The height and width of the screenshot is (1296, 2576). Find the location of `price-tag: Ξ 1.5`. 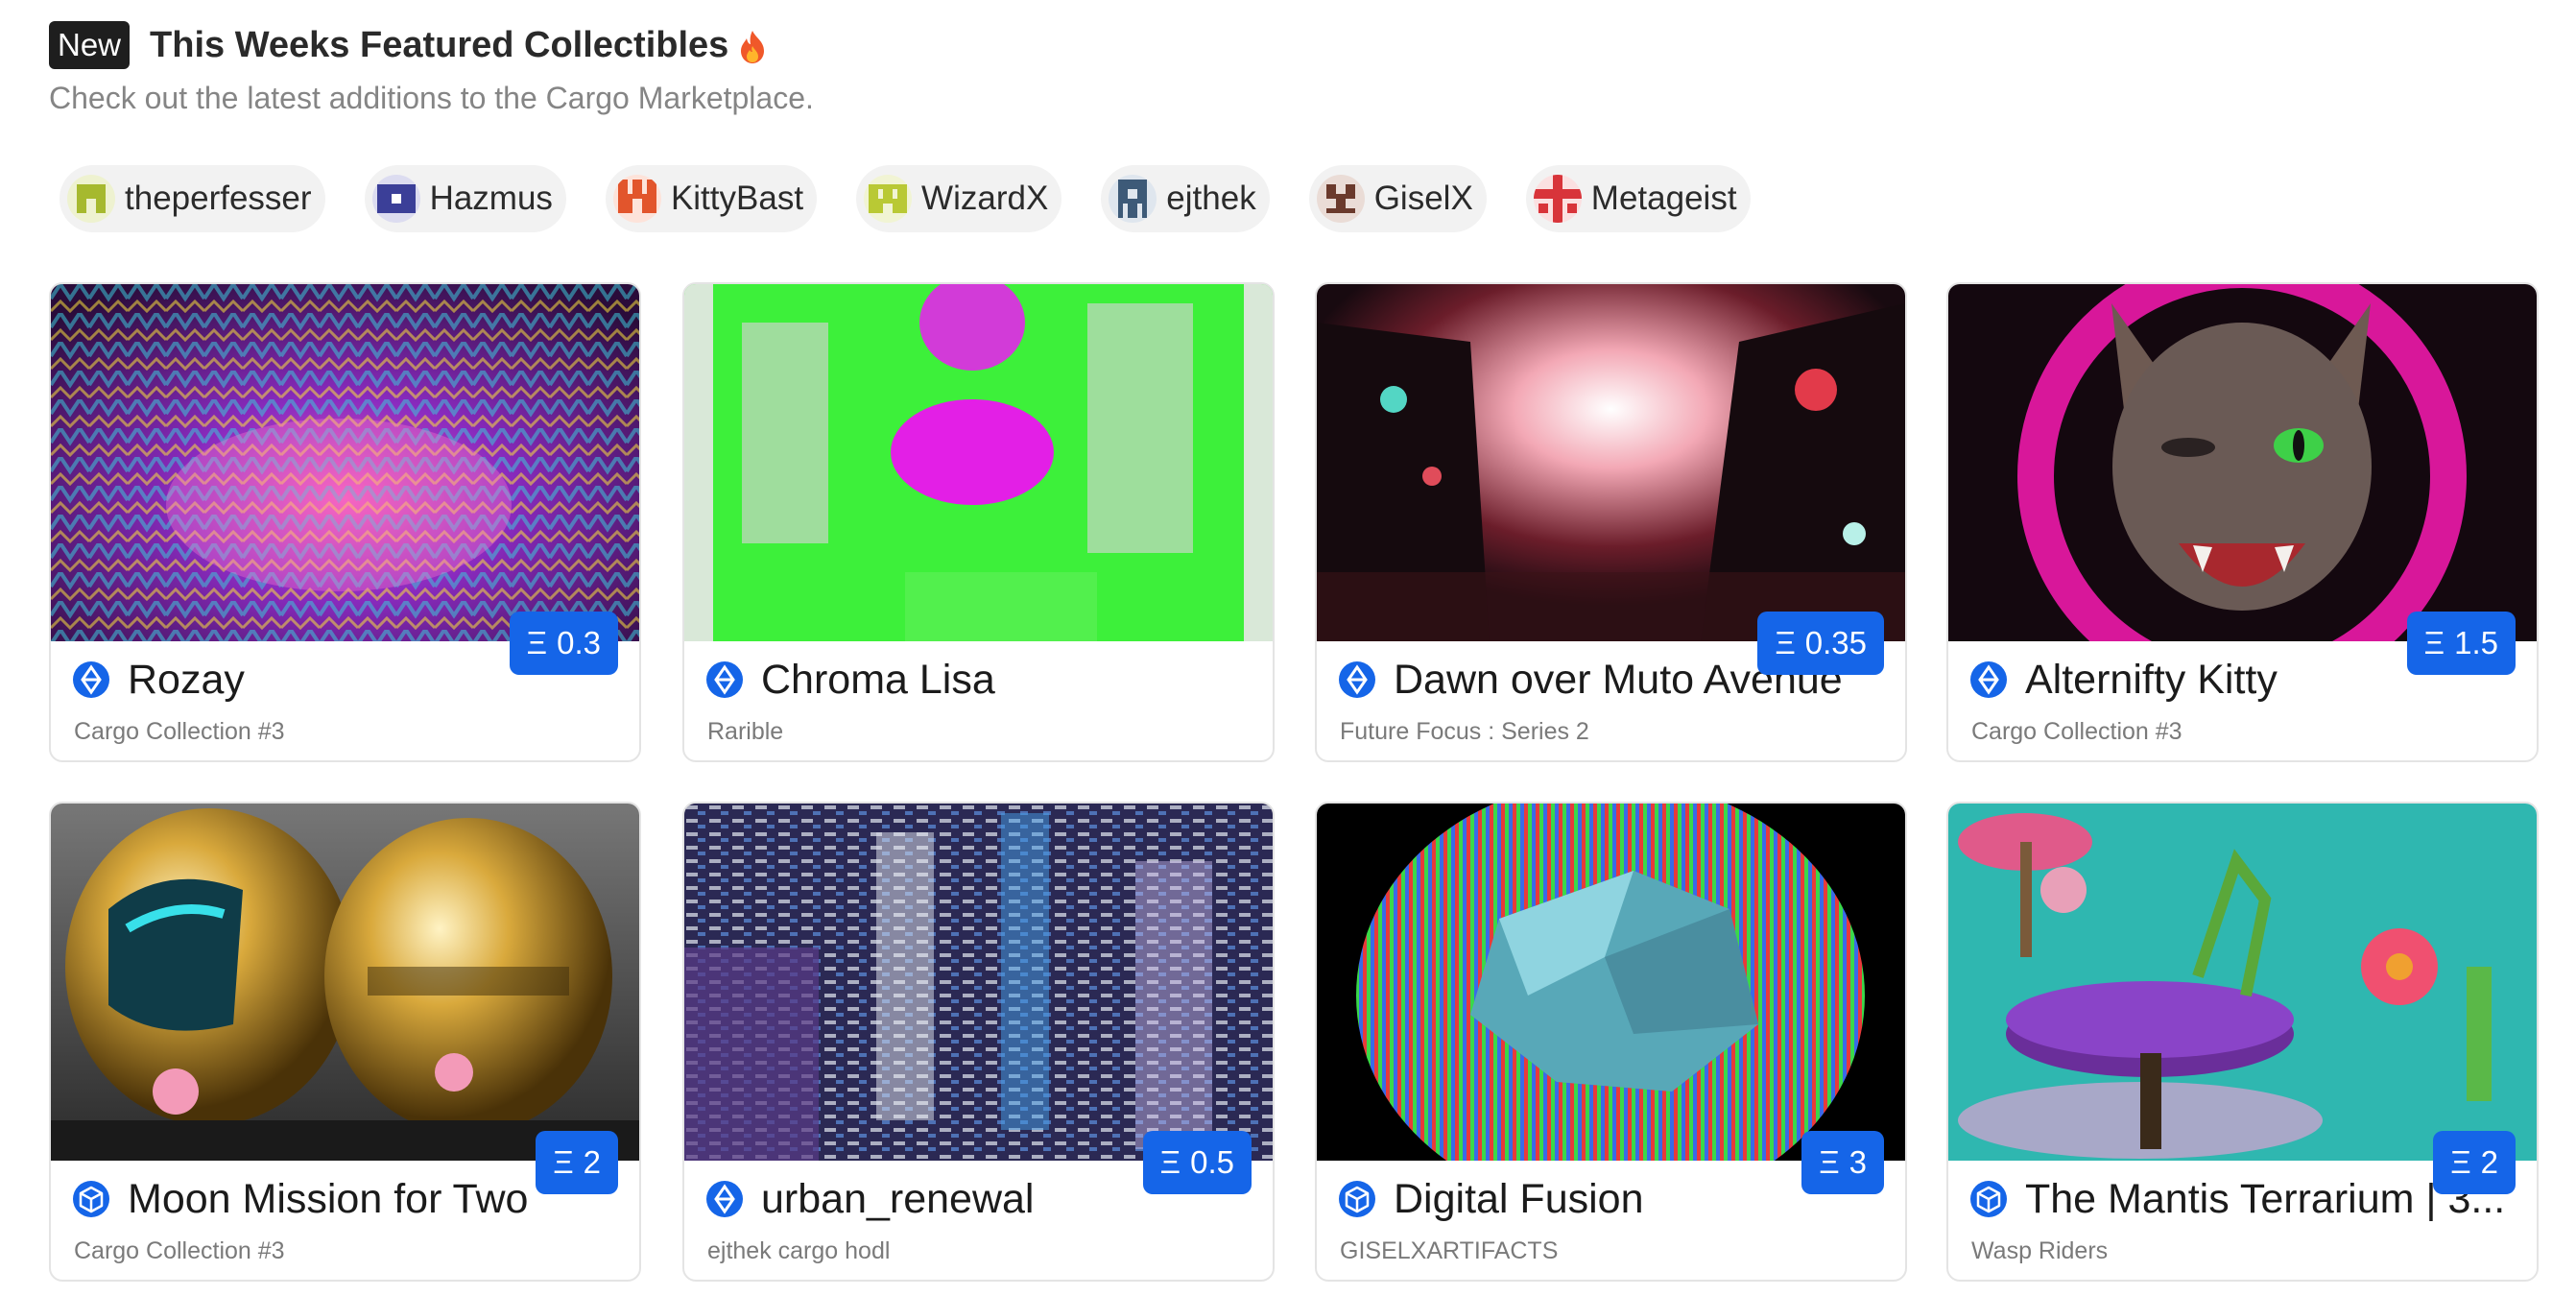

price-tag: Ξ 1.5 is located at coordinates (2461, 643).